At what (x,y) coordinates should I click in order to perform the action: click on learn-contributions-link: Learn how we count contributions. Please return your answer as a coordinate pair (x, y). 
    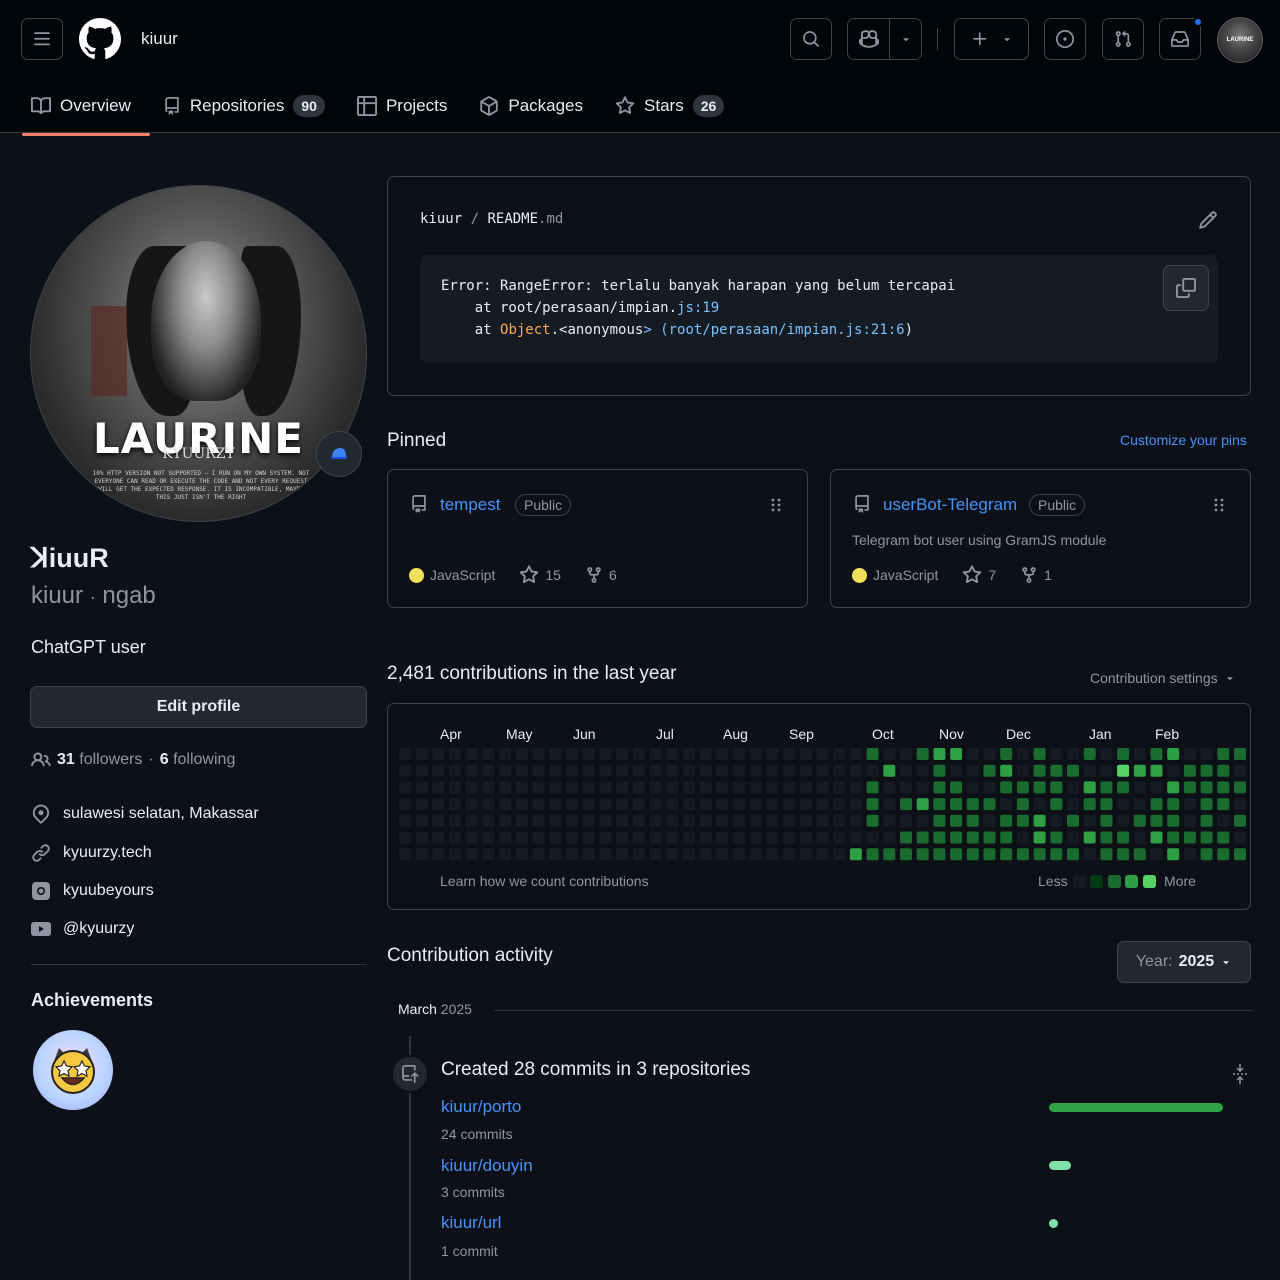
    Looking at the image, I should click on (544, 881).